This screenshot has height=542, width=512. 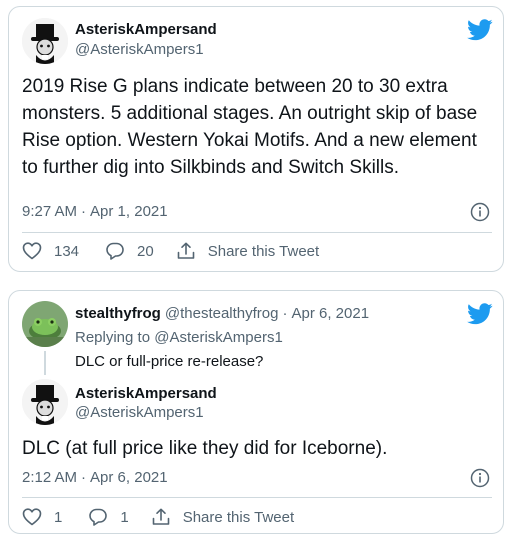 What do you see at coordinates (50, 211) in the screenshot?
I see `tweet-time: 9:27 AM` at bounding box center [50, 211].